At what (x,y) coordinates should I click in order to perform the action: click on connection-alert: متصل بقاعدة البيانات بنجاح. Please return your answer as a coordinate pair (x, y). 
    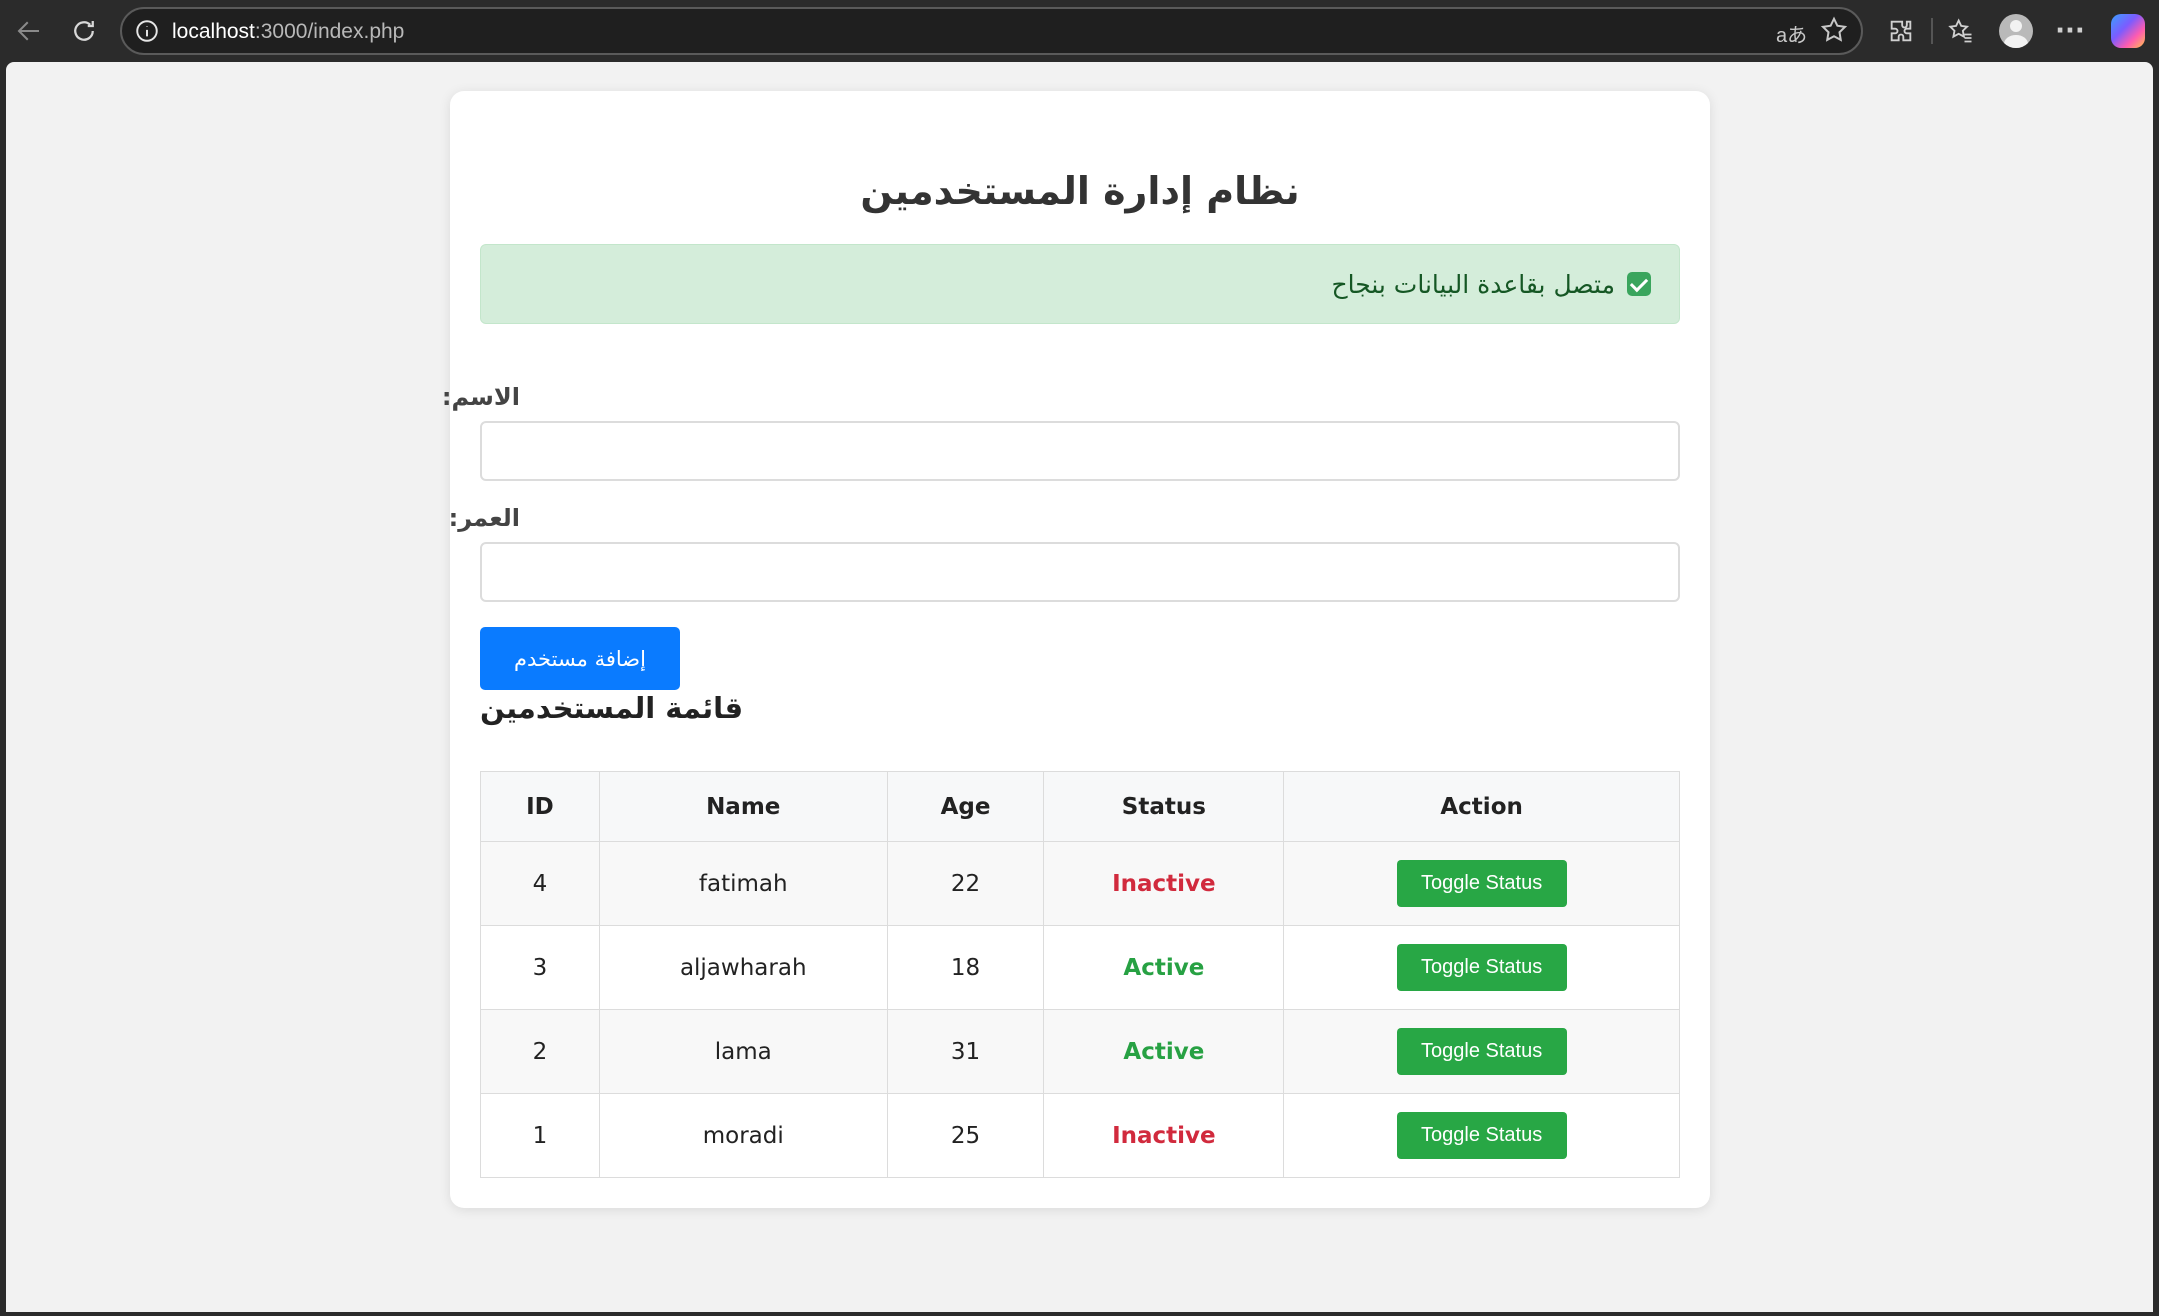
    Looking at the image, I should click on (1080, 284).